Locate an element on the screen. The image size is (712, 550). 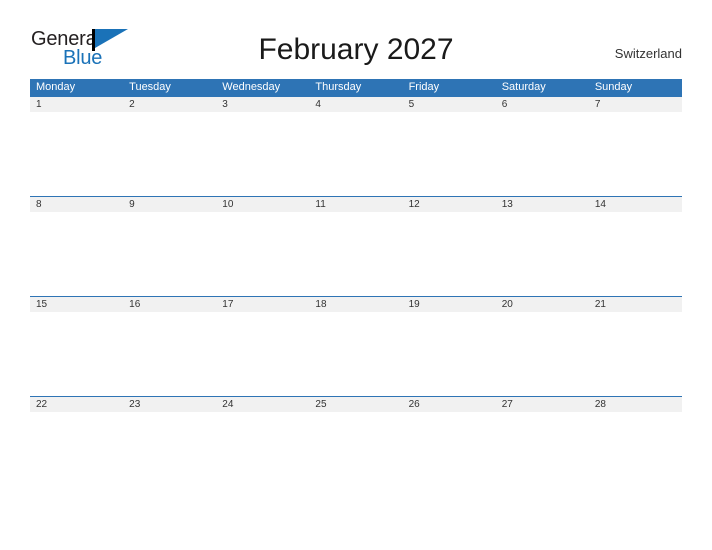
date-number: 11 is located at coordinates (355, 204).